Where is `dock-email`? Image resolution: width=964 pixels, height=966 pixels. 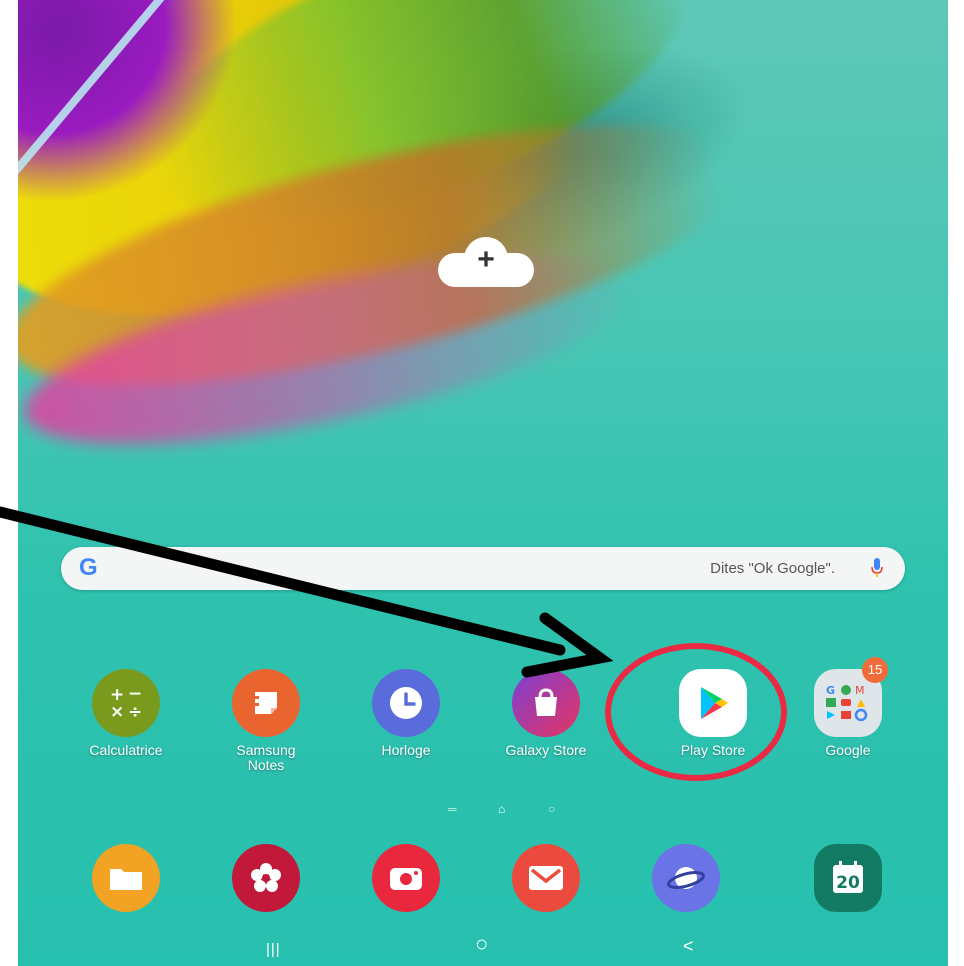 dock-email is located at coordinates (546, 878).